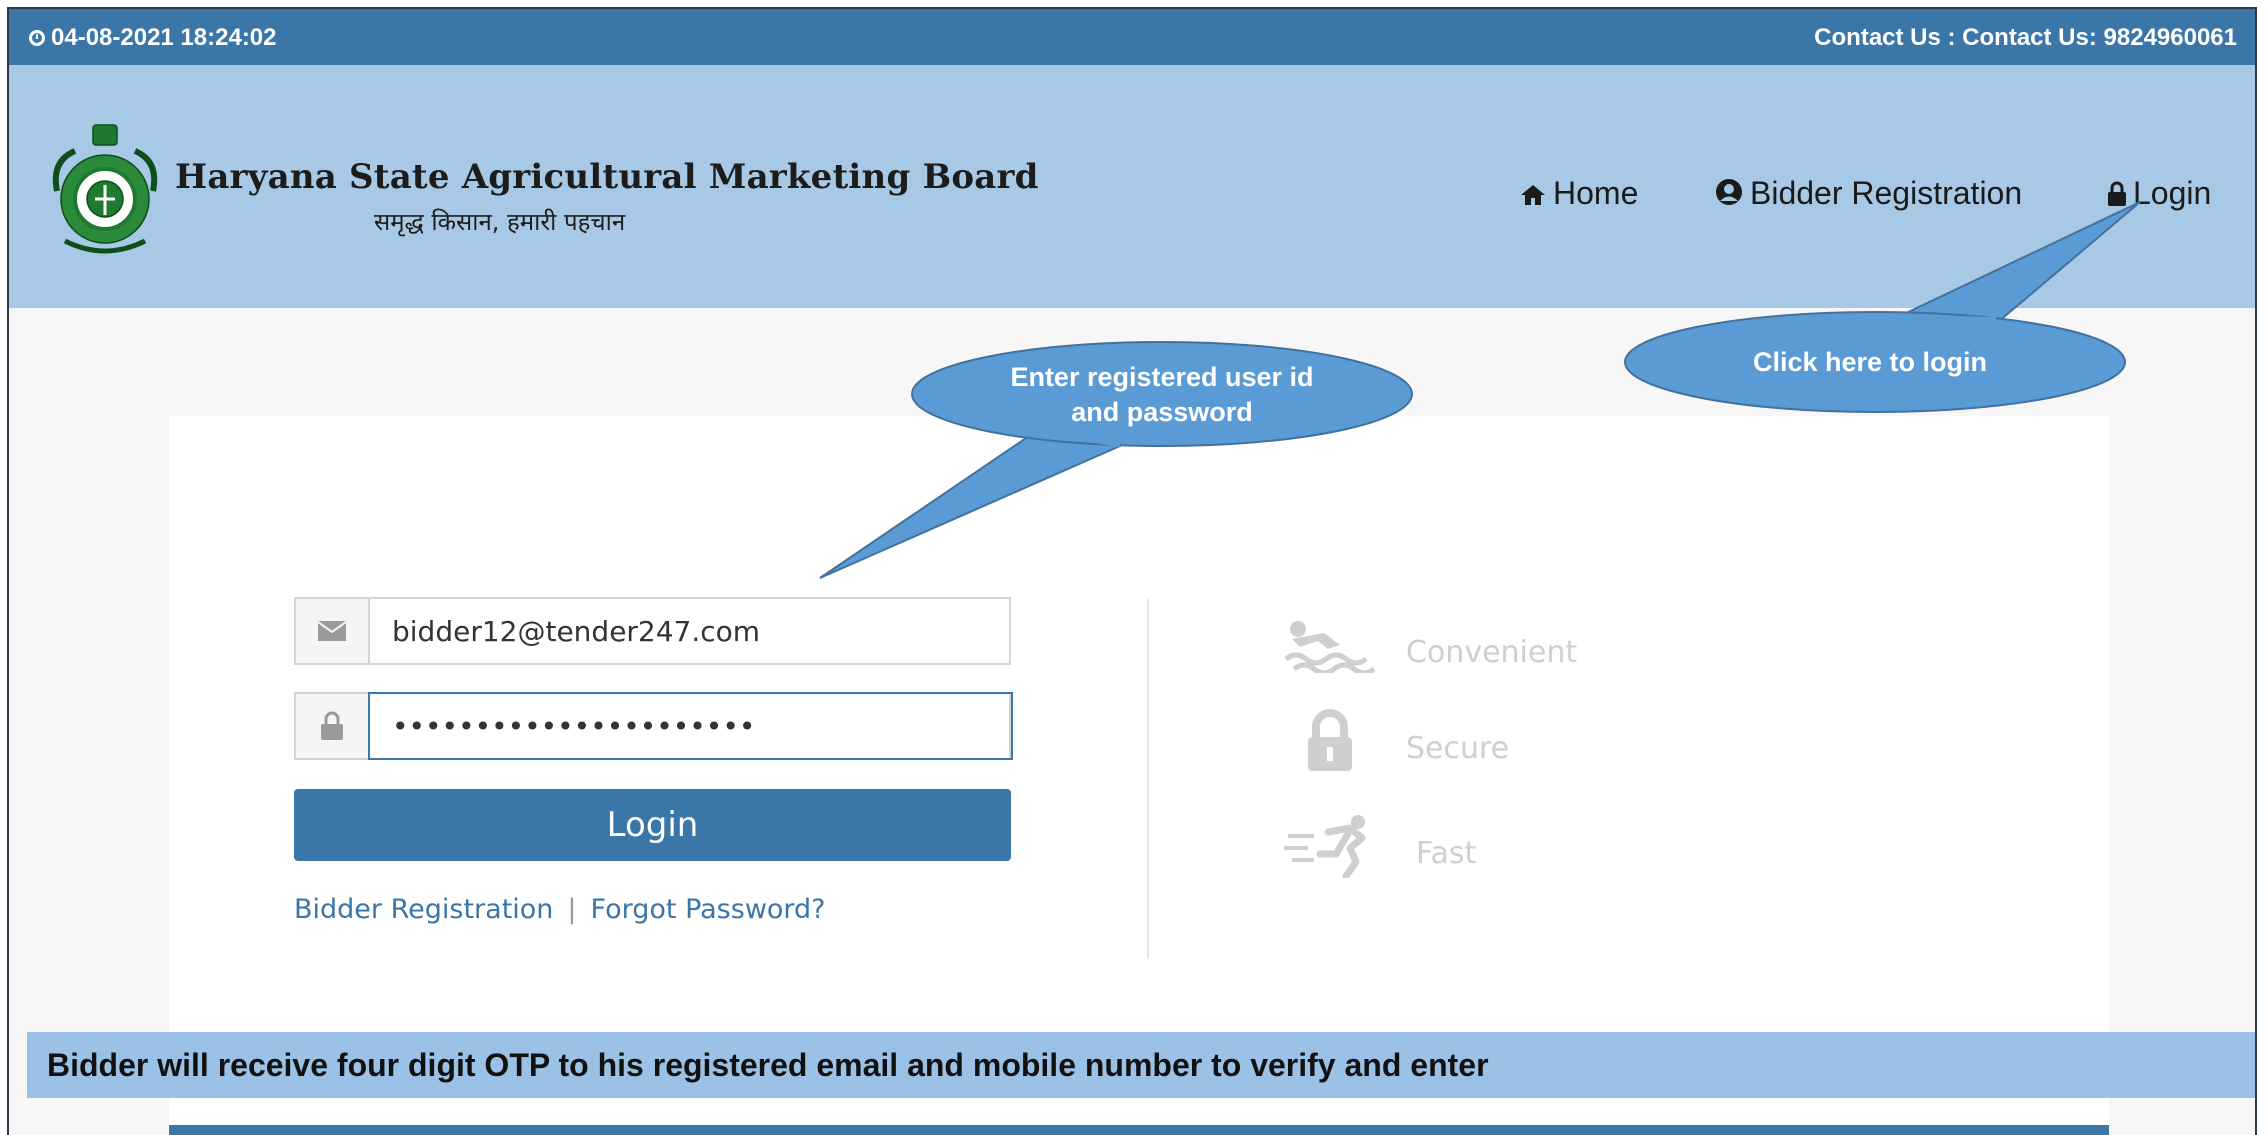 The height and width of the screenshot is (1135, 2267). Describe the element at coordinates (1870, 362) in the screenshot. I see `callout-login-text: Click here to login` at that location.